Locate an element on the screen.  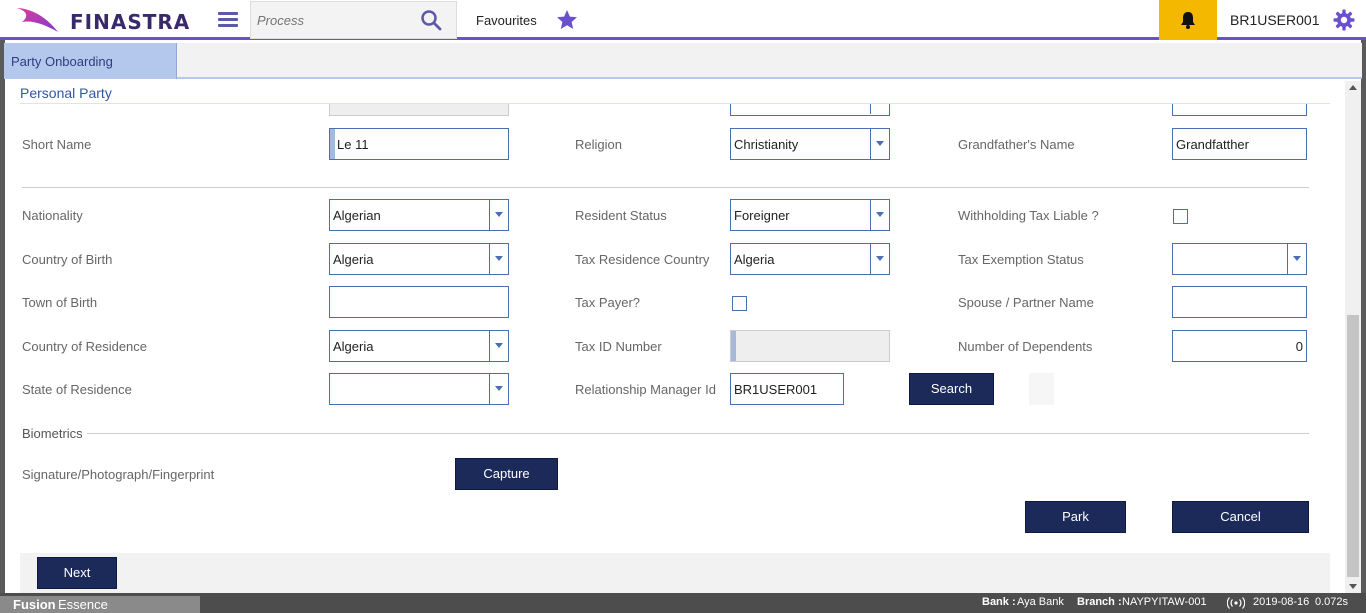
scroll-down-icon is located at coordinates (1353, 586).